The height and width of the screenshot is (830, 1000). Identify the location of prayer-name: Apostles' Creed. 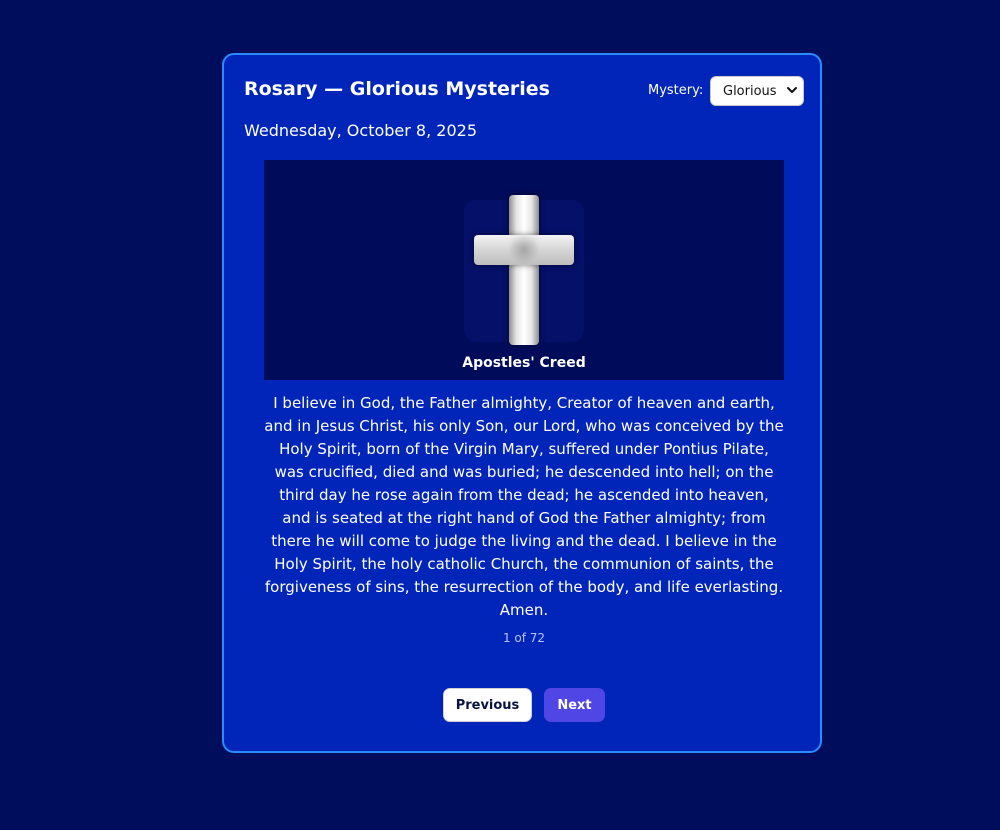
(524, 363).